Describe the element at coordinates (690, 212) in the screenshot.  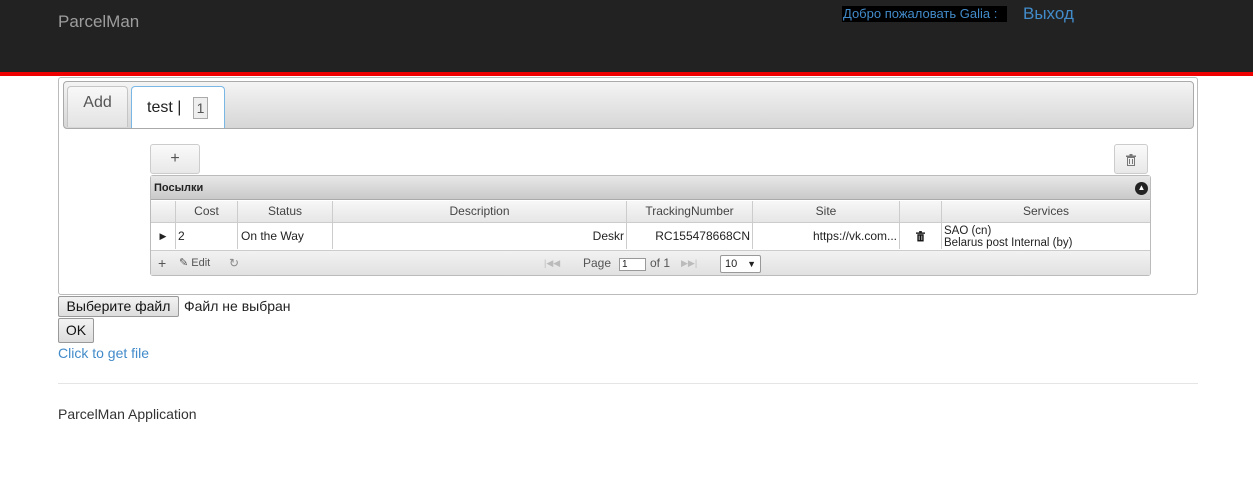
I see `header-tracking: TrackingNumber` at that location.